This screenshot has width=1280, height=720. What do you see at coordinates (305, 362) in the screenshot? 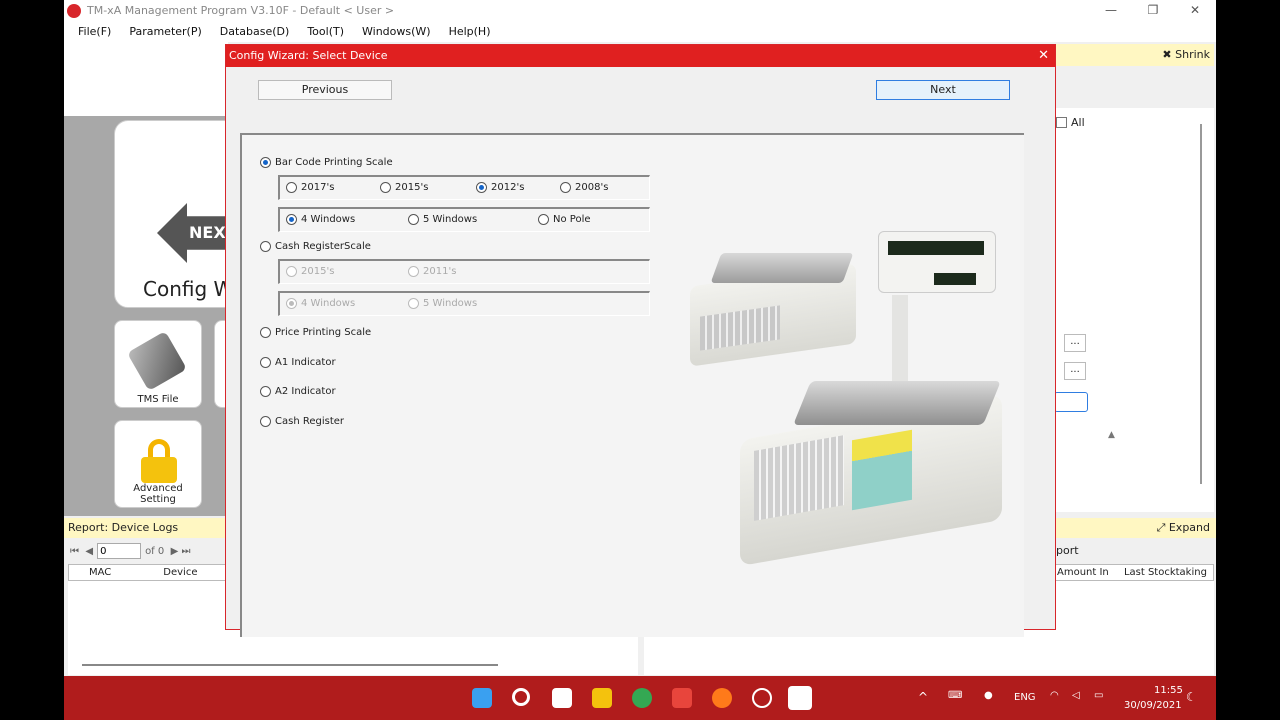
I see `a1-indicator-label: A1 Indicator` at bounding box center [305, 362].